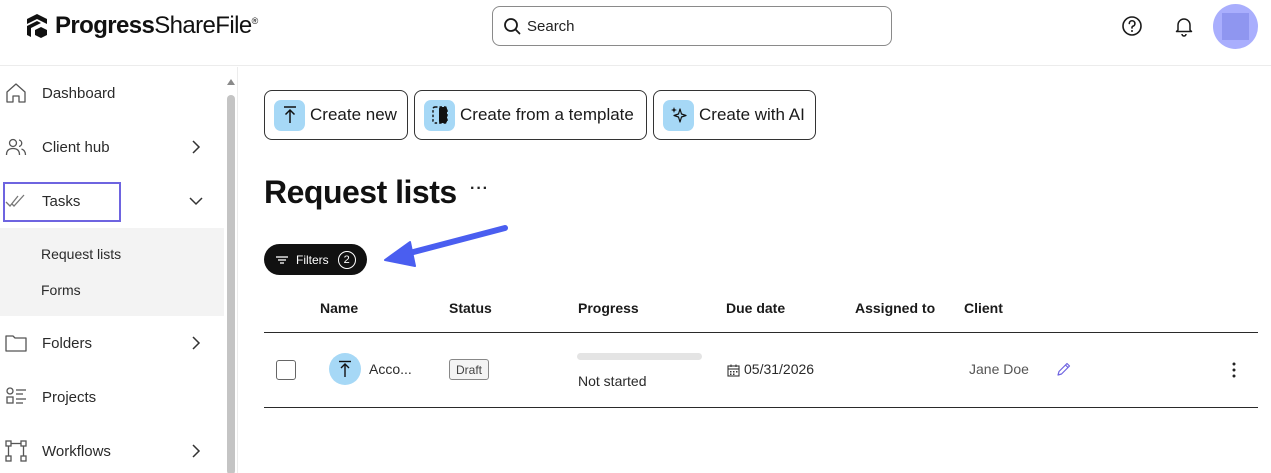  I want to click on sidebar-item-label: Client hub, so click(76, 147).